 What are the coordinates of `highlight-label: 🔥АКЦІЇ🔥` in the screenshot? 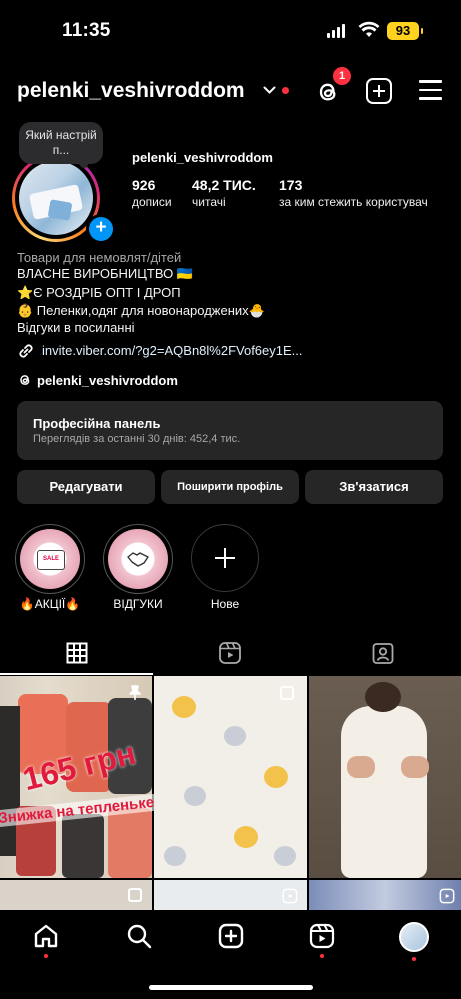 It's located at (50, 604).